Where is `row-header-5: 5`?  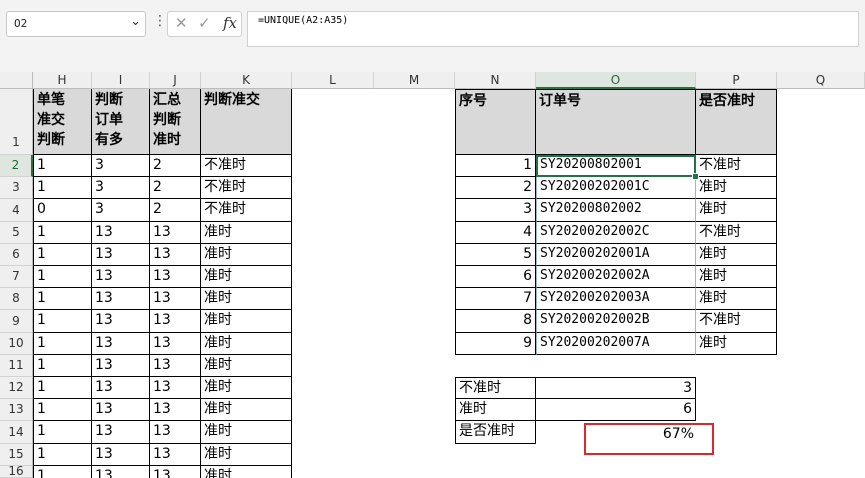
row-header-5: 5 is located at coordinates (16, 233).